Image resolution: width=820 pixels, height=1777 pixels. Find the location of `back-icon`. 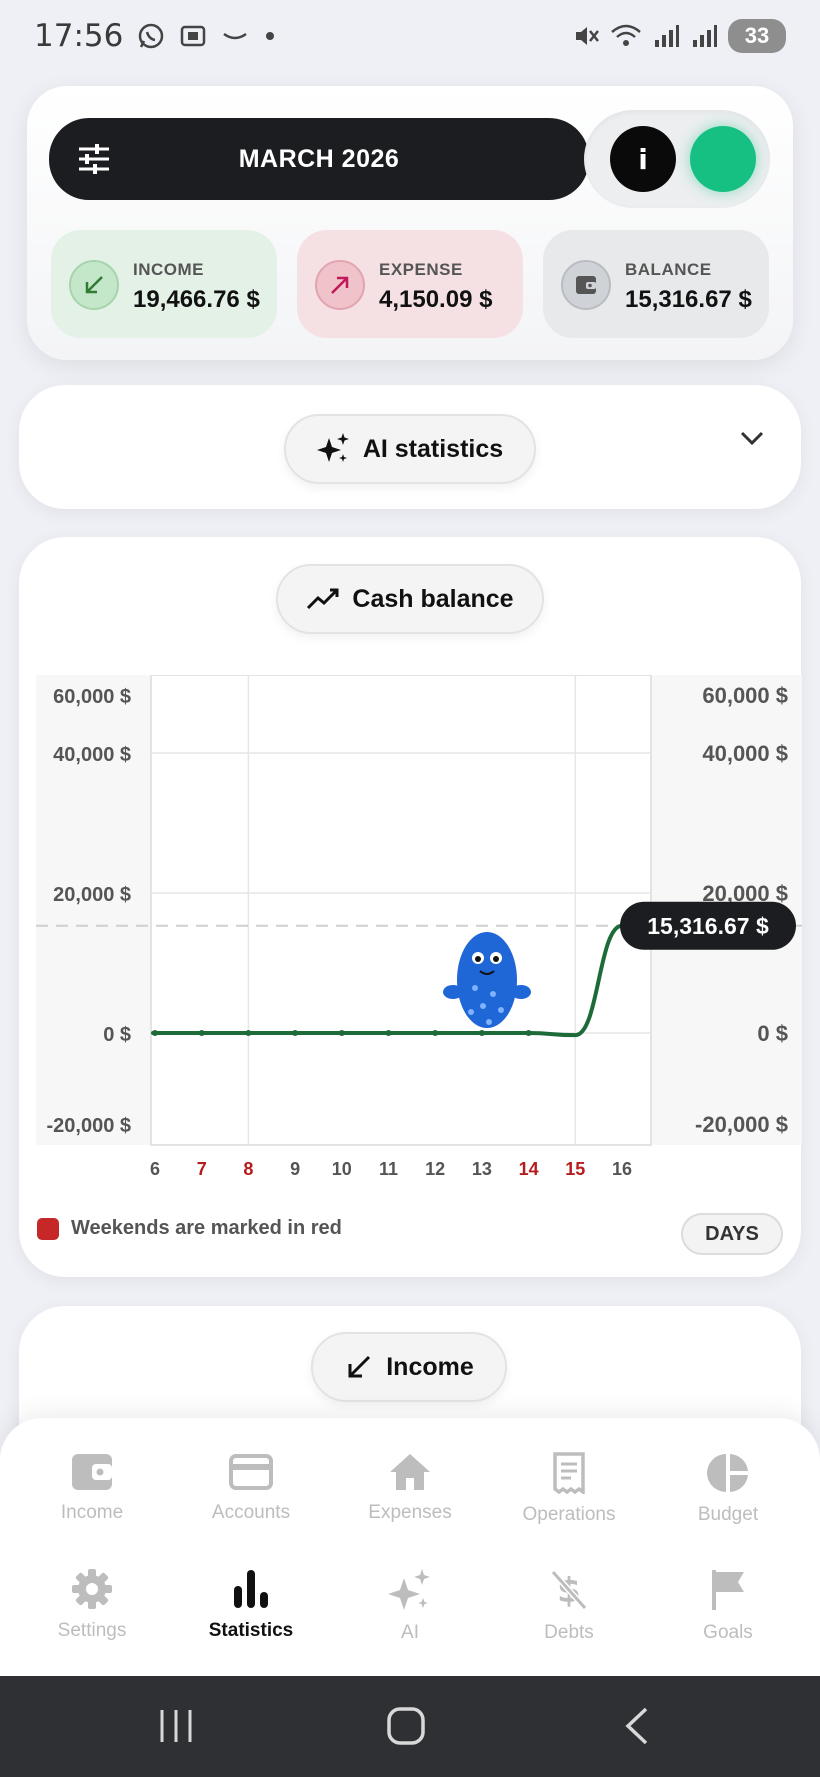

back-icon is located at coordinates (637, 1726).